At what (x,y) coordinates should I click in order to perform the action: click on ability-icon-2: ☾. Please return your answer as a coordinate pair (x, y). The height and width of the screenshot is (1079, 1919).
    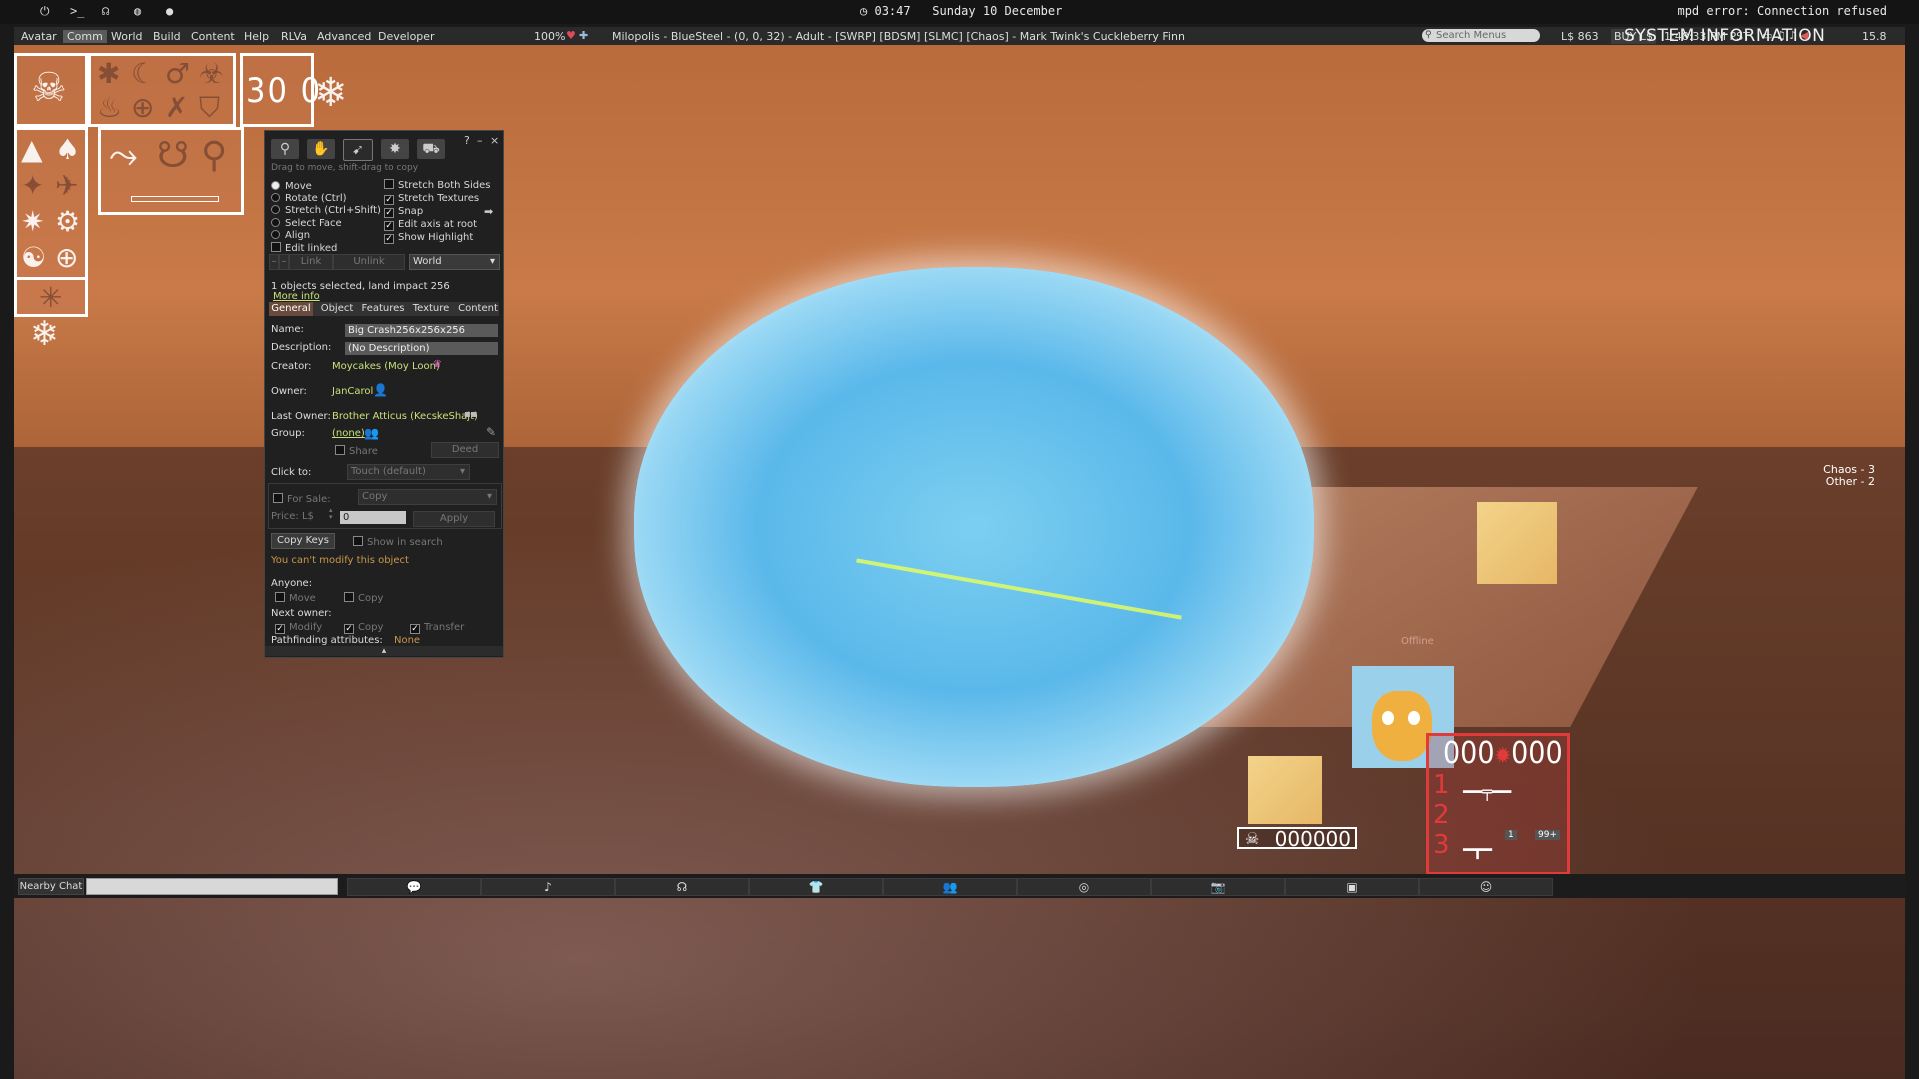
    Looking at the image, I should click on (143, 74).